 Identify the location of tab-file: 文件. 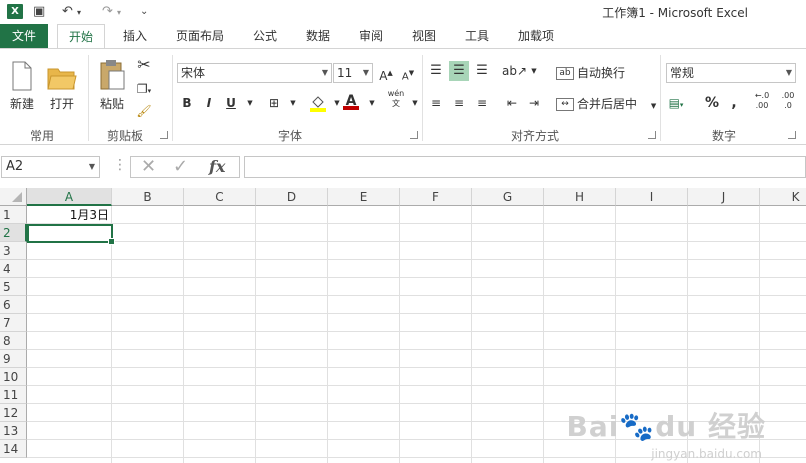
(24, 36).